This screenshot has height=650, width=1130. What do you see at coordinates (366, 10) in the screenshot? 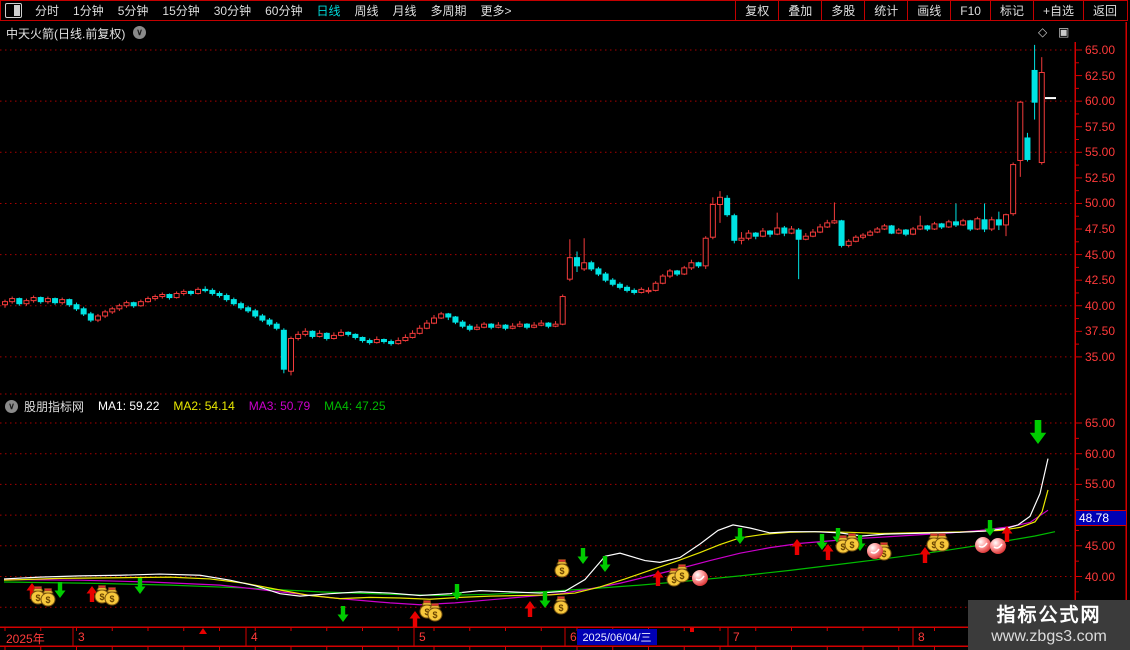
I see `toolbar-item-周线: 周线` at bounding box center [366, 10].